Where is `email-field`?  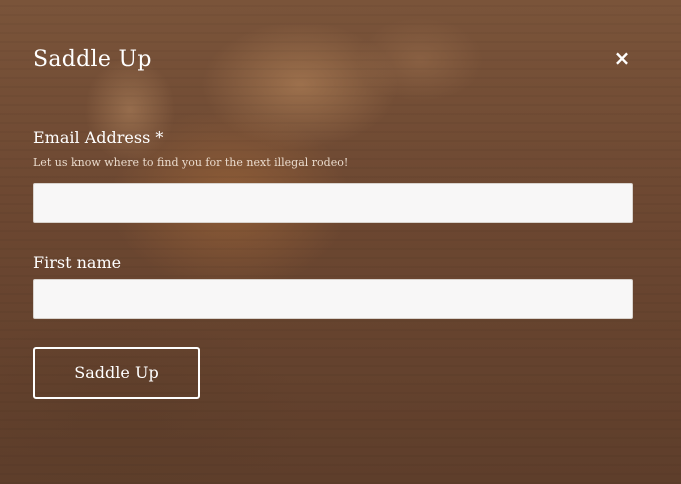 email-field is located at coordinates (333, 203).